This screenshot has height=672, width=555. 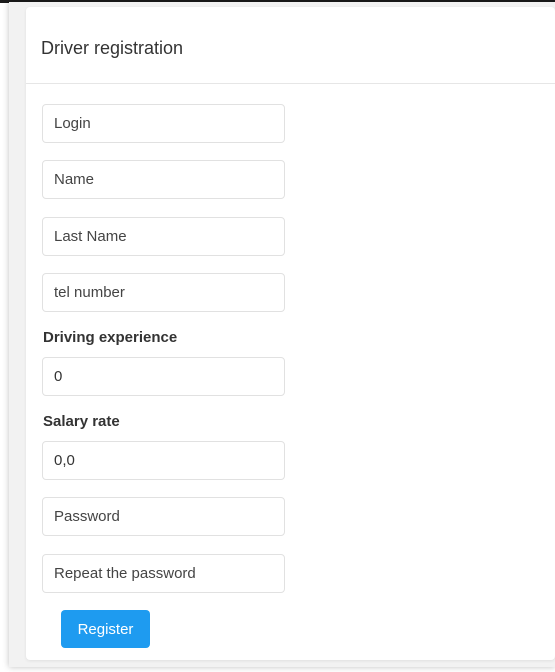 I want to click on password-input, so click(x=163, y=516).